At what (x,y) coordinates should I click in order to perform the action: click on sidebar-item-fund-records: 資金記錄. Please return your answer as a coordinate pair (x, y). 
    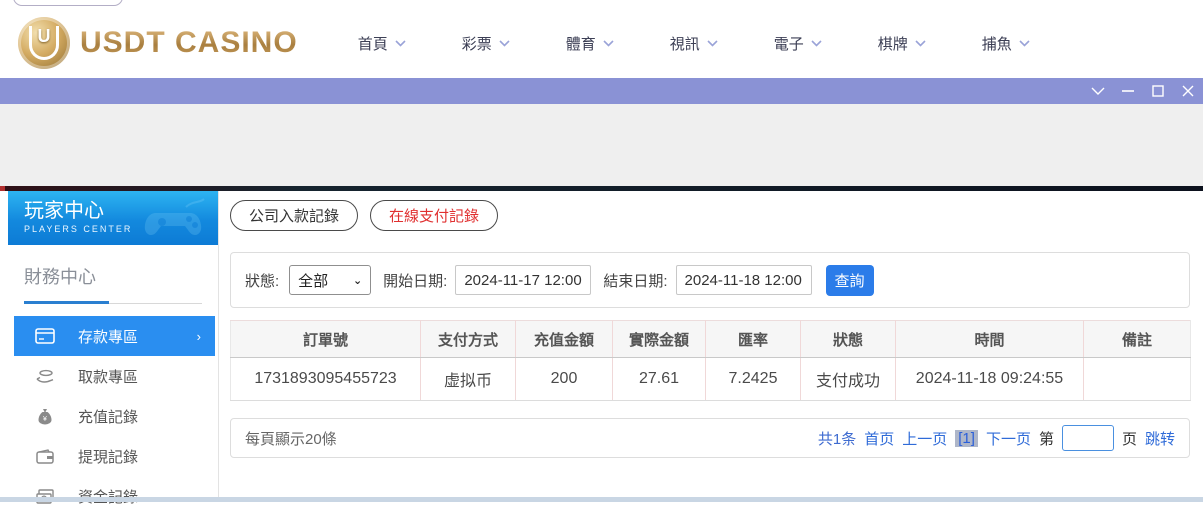
    Looking at the image, I should click on (114, 496).